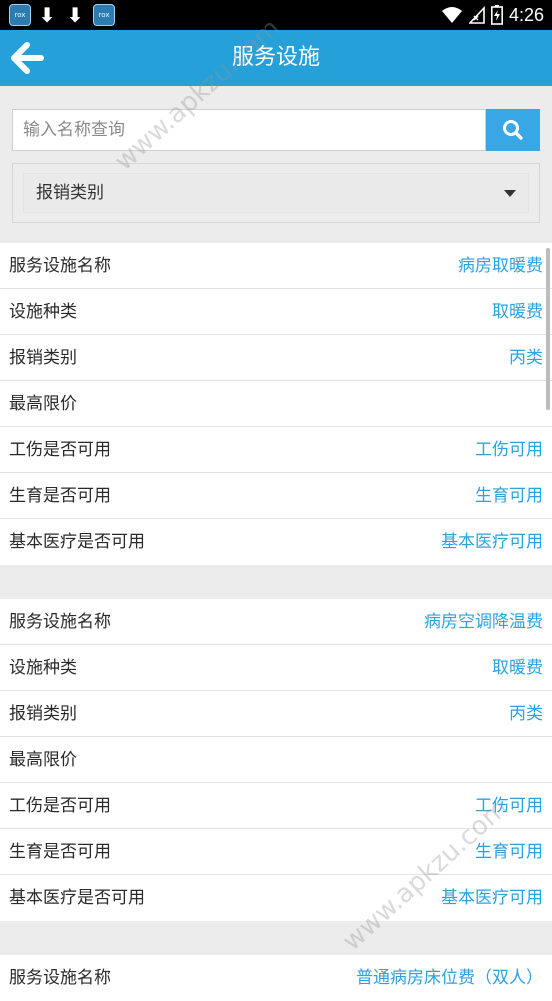  Describe the element at coordinates (483, 622) in the screenshot. I see `field-value: 病房空调降温费` at that location.